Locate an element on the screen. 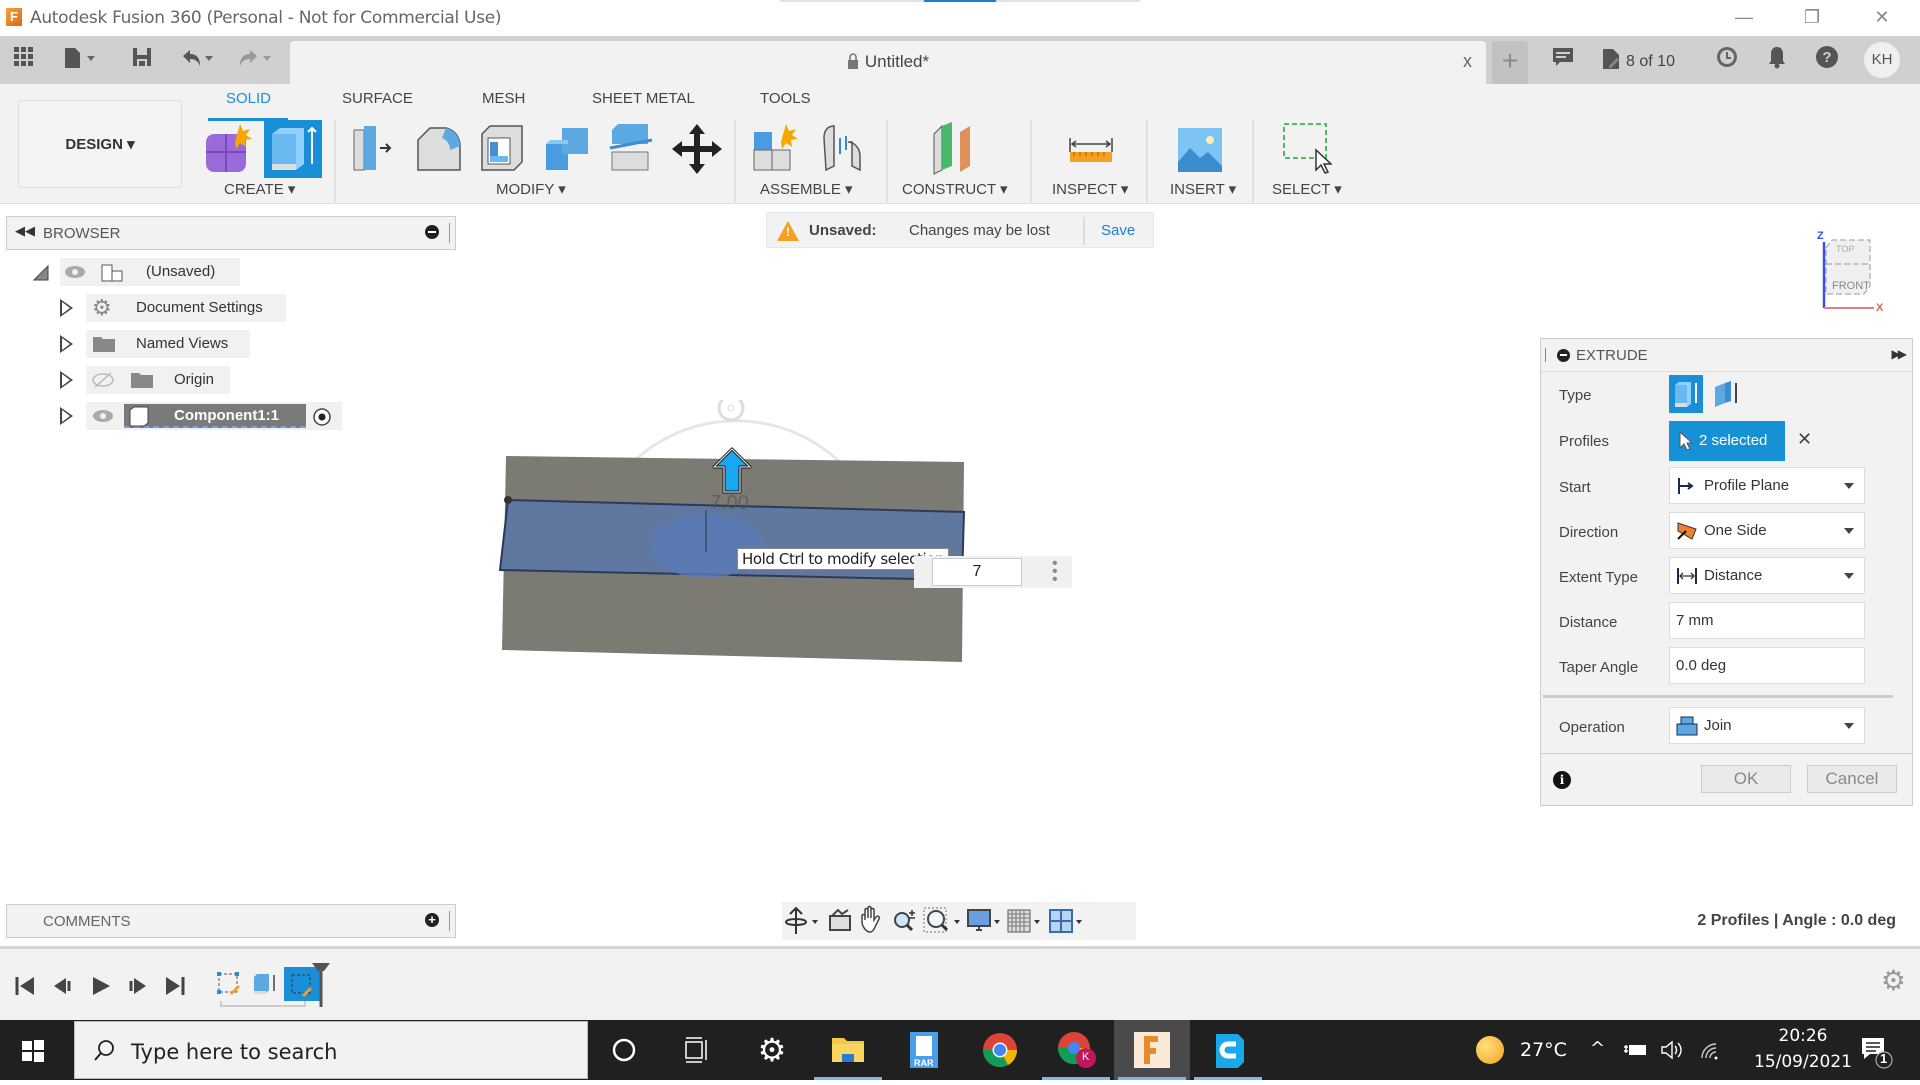 The image size is (1920, 1085). clock-date: 15/09/2021 is located at coordinates (1803, 1062).